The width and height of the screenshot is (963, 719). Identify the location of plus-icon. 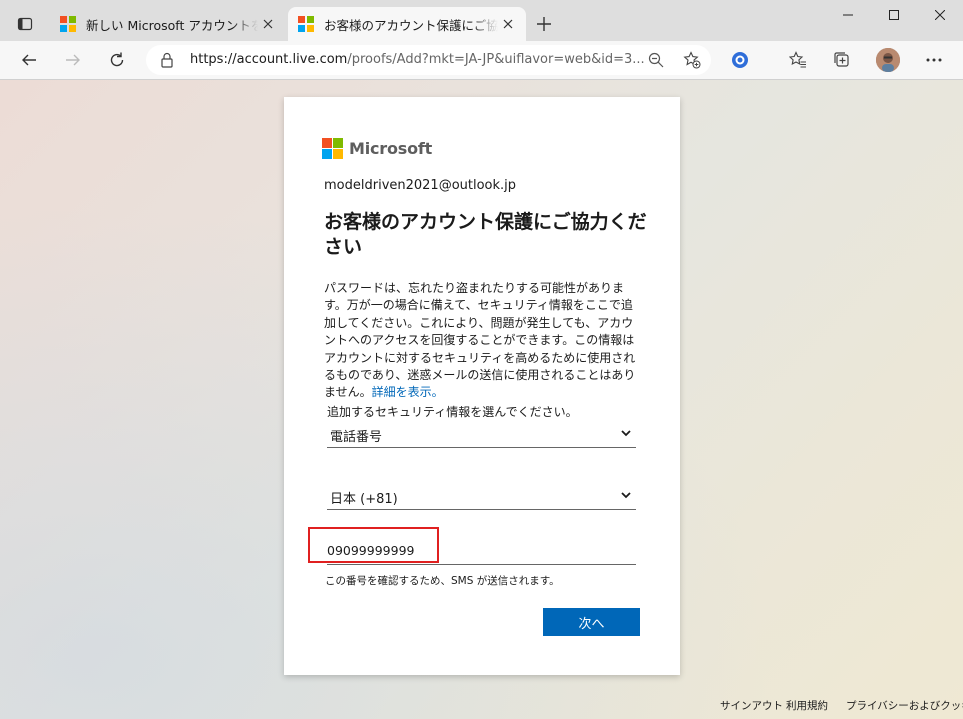
(544, 24).